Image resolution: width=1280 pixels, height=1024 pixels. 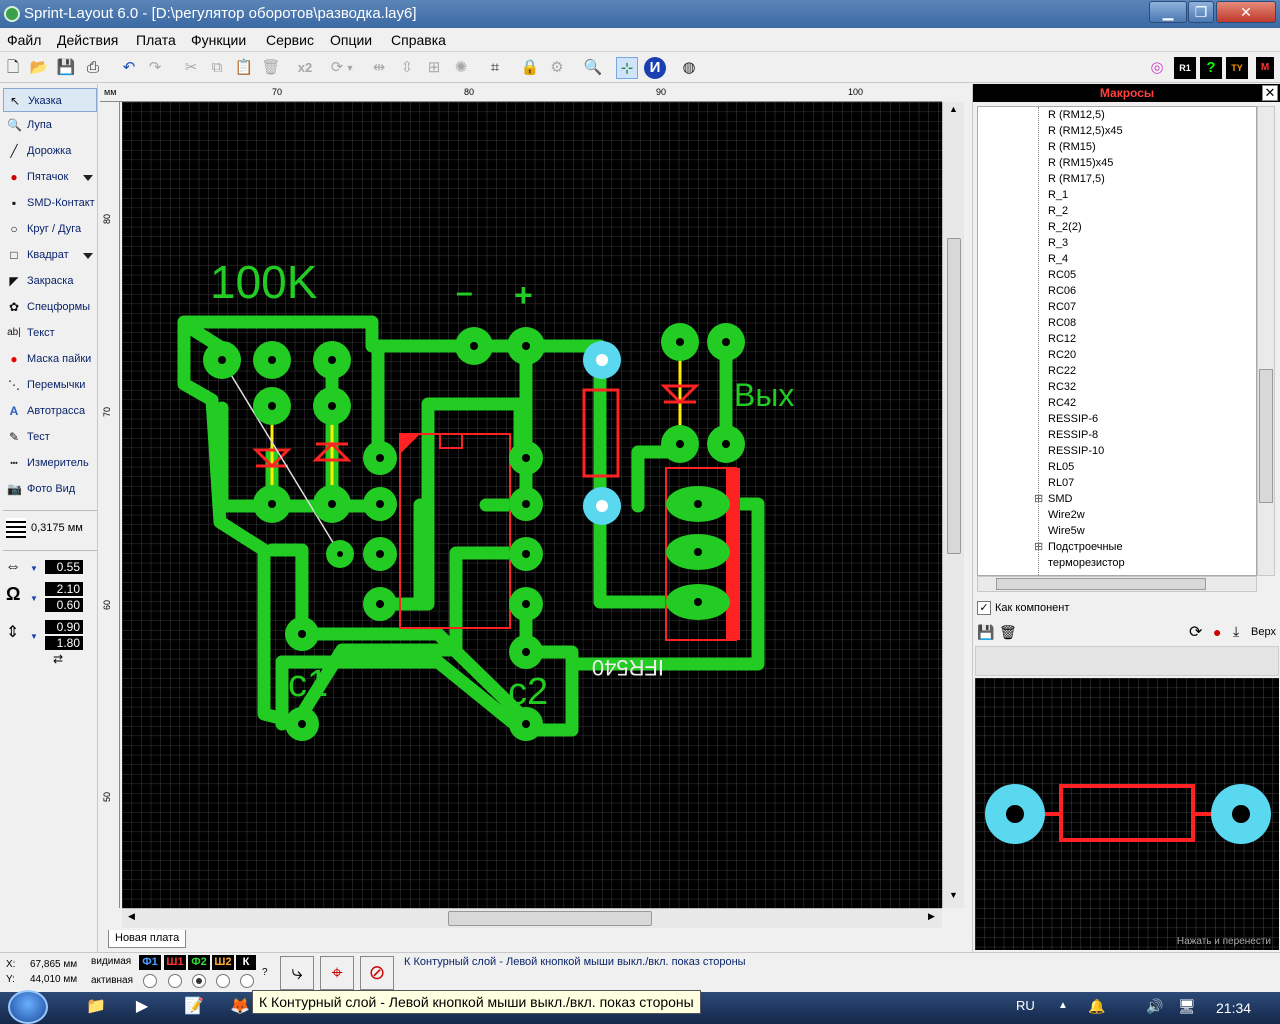 I want to click on print-icon: ⎙, so click(x=93, y=68).